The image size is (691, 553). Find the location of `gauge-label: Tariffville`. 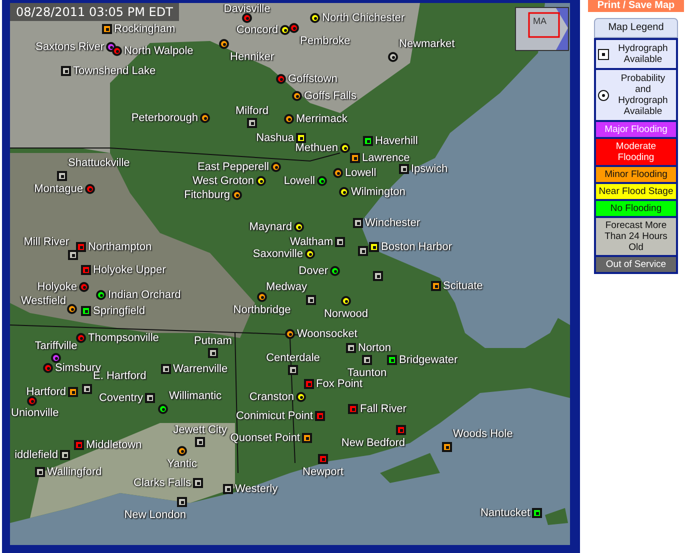

gauge-label: Tariffville is located at coordinates (56, 346).